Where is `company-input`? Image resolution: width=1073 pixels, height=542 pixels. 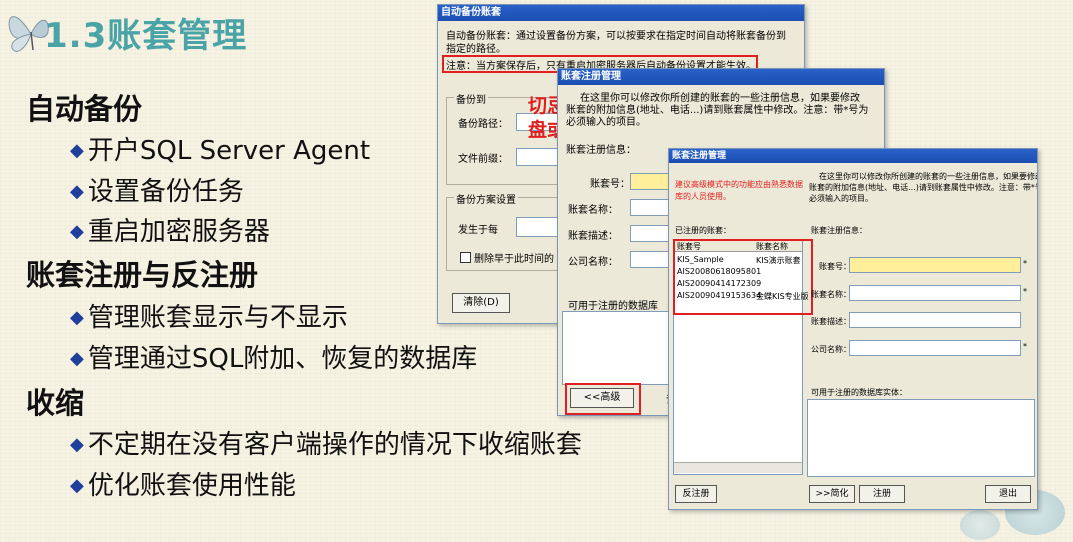
company-input is located at coordinates (935, 348).